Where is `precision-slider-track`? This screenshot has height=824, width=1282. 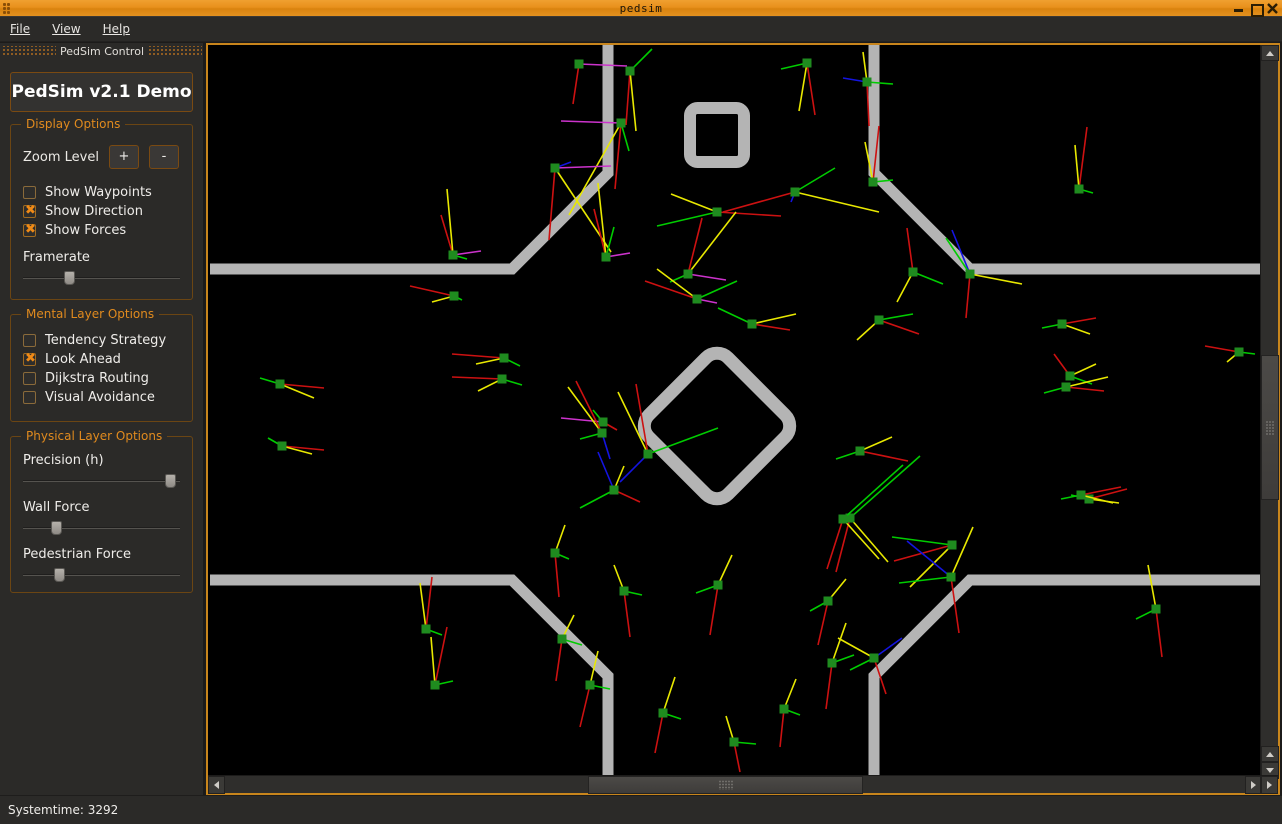 precision-slider-track is located at coordinates (101, 481).